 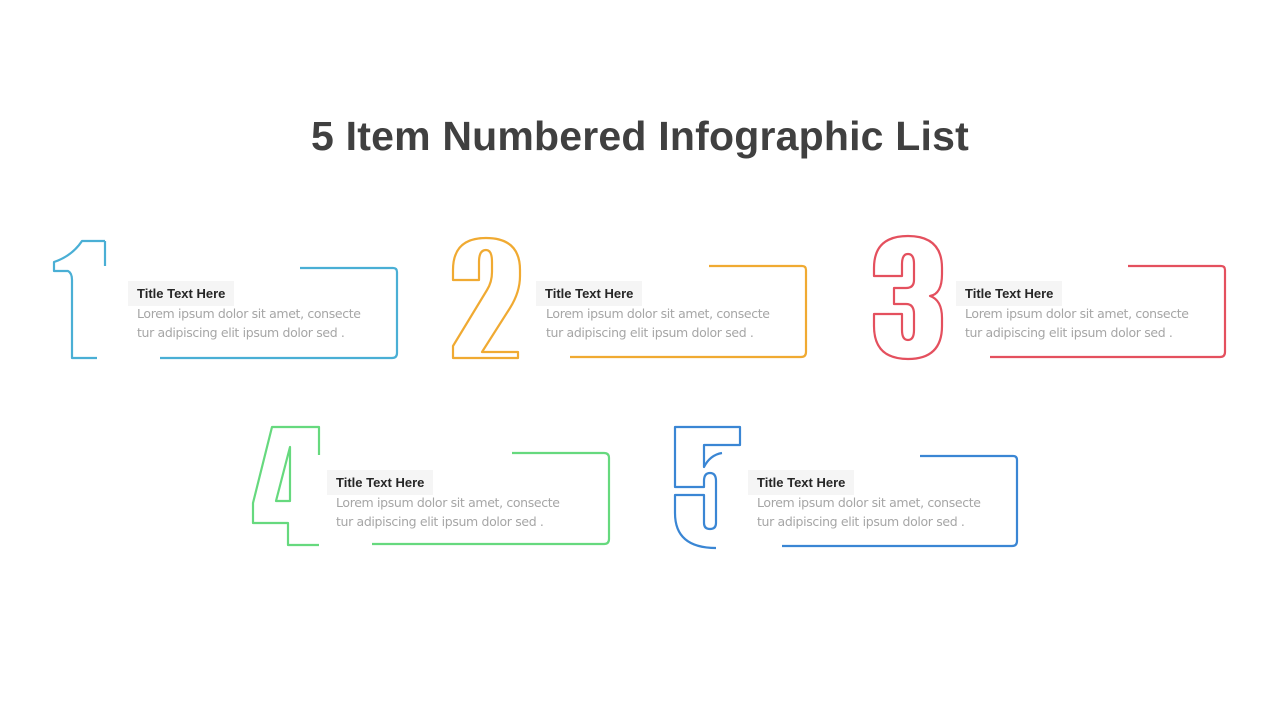 I want to click on page-title: 5 Item Numbered Infographic List, so click(x=640, y=136).